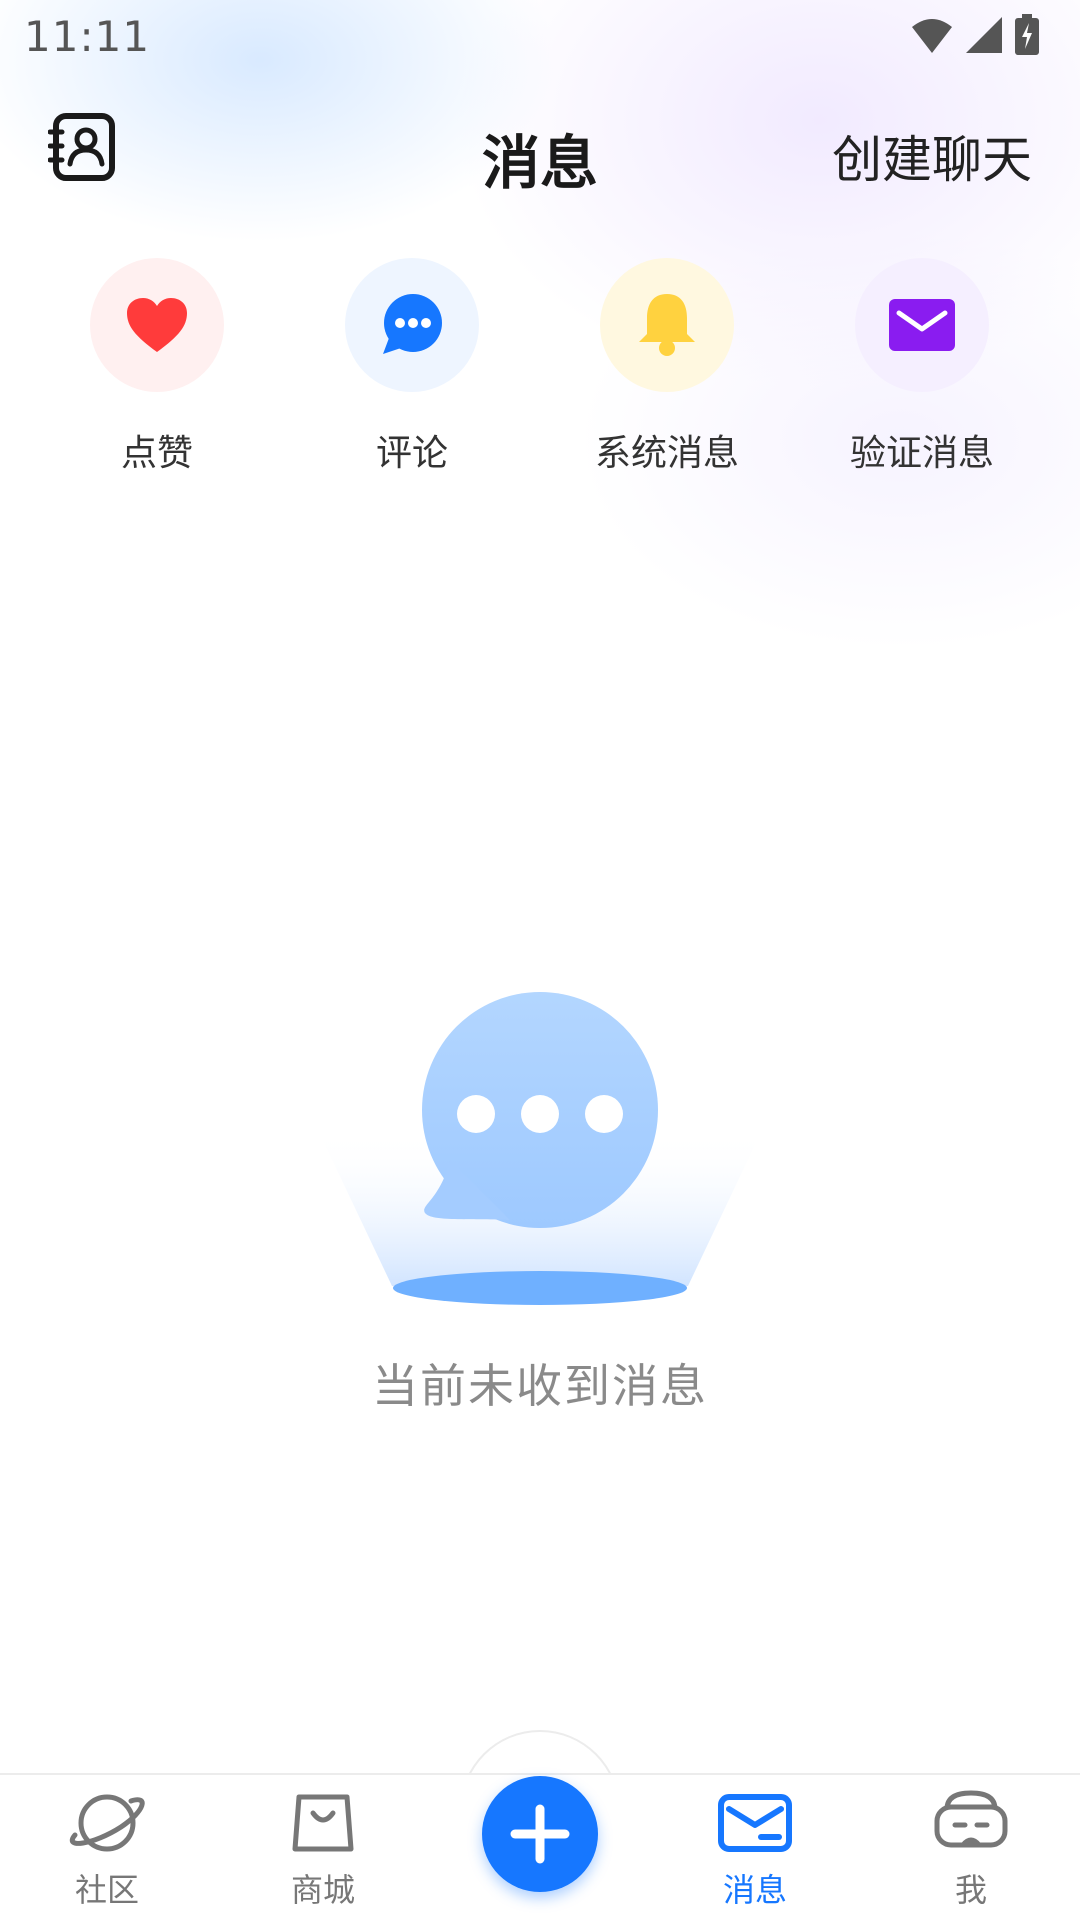 Image resolution: width=1080 pixels, height=1920 pixels. I want to click on plus-icon, so click(540, 1834).